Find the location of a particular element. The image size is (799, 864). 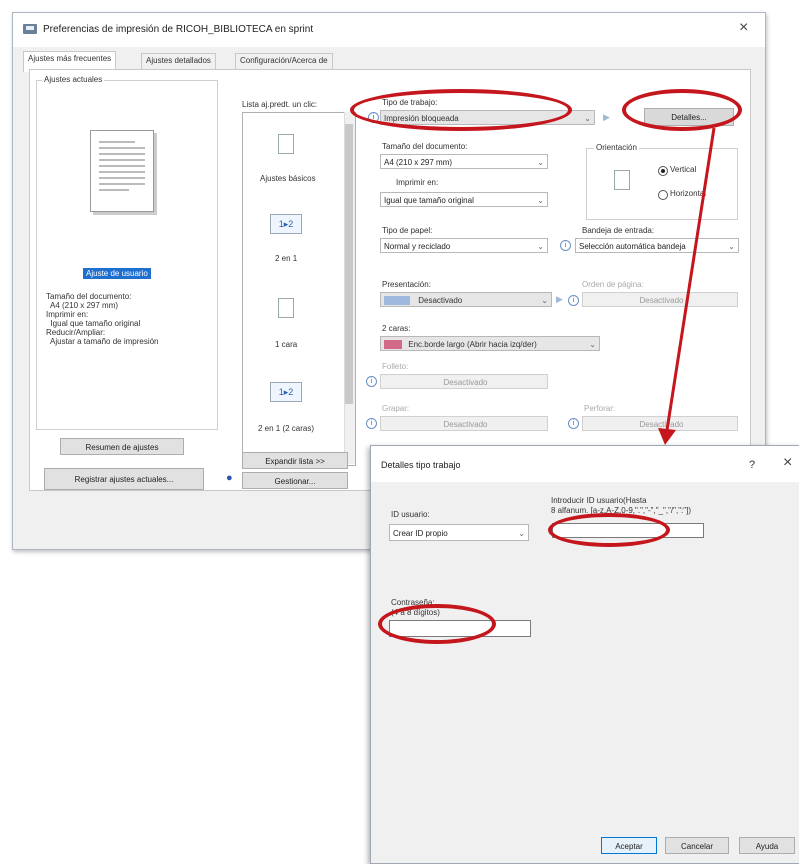

arrow-shaft is located at coordinates (690, 279).